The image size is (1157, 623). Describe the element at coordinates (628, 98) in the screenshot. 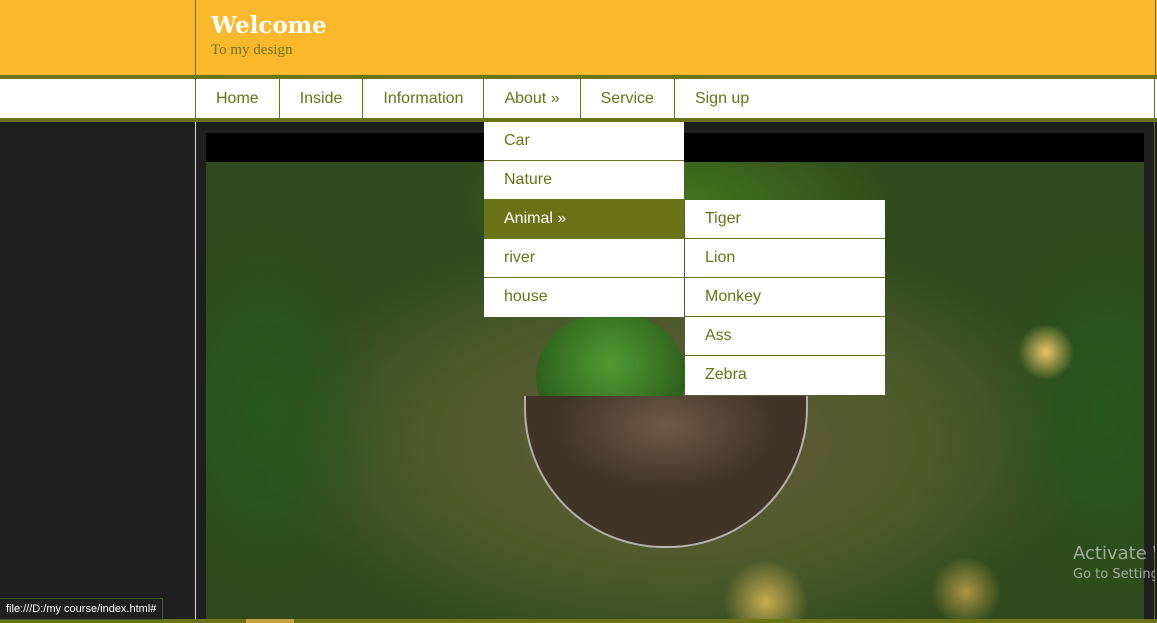

I see `nav-item-service: Service` at that location.